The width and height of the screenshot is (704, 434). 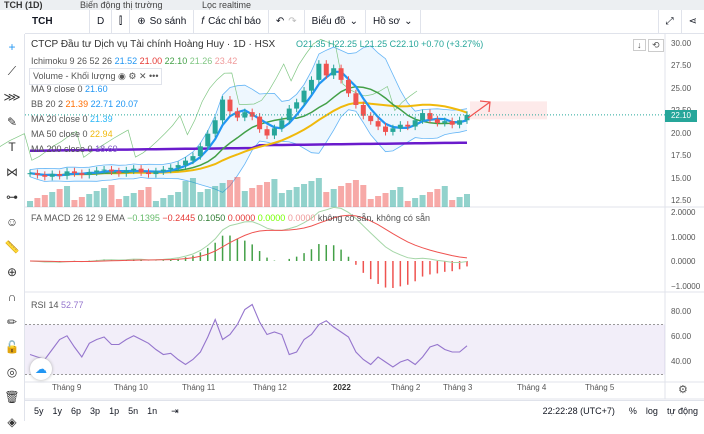 What do you see at coordinates (154, 76) in the screenshot?
I see `more-icon: •••` at bounding box center [154, 76].